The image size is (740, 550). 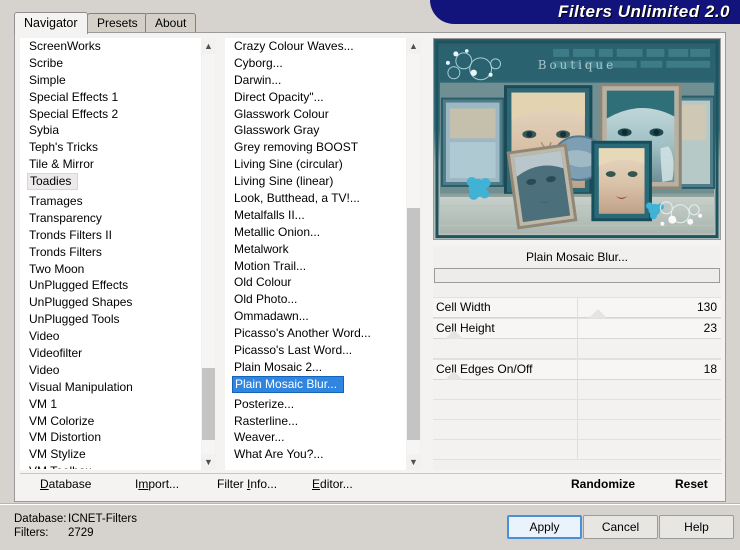 I want to click on tab-about: About, so click(x=171, y=23).